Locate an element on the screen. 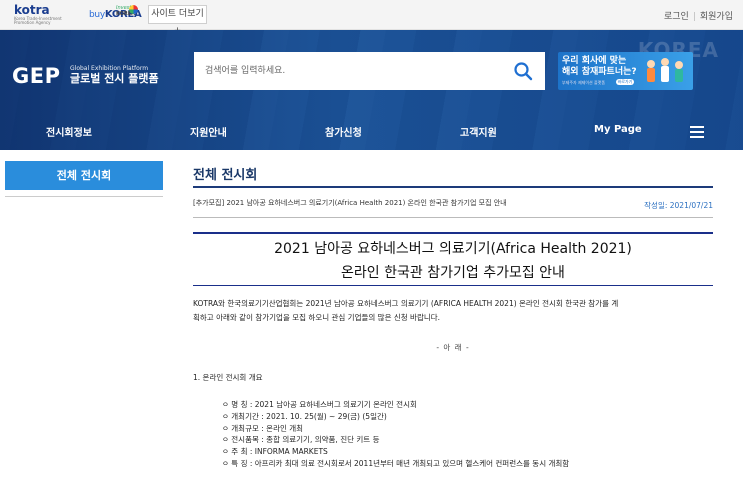  hamburger-menu-icon is located at coordinates (697, 132).